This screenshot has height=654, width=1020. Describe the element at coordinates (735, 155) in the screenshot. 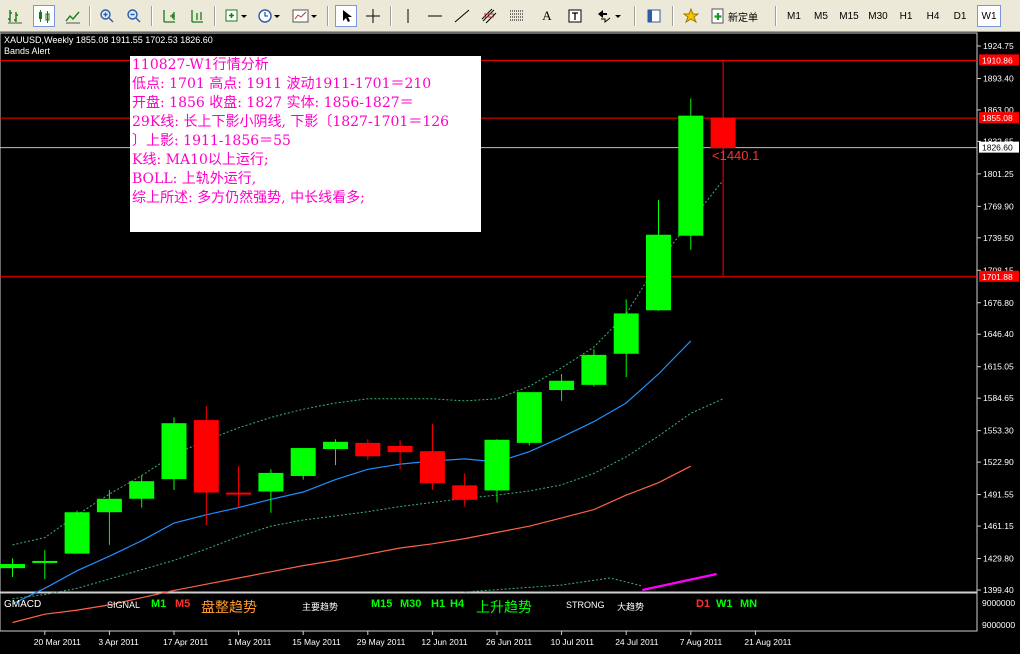

I see `price-annotation: <1440.1` at that location.